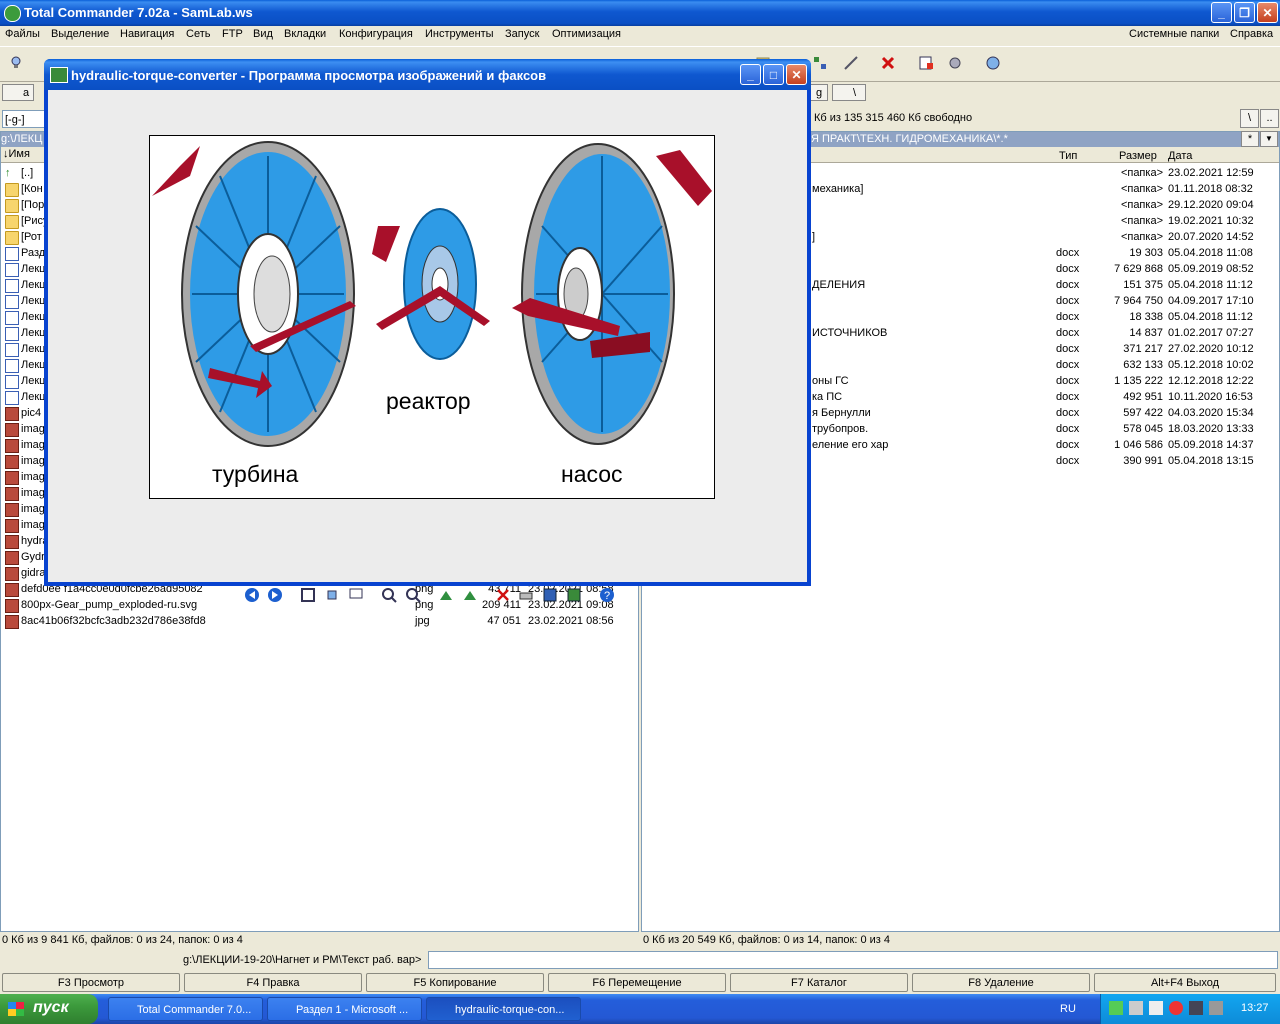 Image resolution: width=1280 pixels, height=1024 pixels. What do you see at coordinates (1138, 301) in the screenshot?
I see `file-size: 7 964 750` at bounding box center [1138, 301].